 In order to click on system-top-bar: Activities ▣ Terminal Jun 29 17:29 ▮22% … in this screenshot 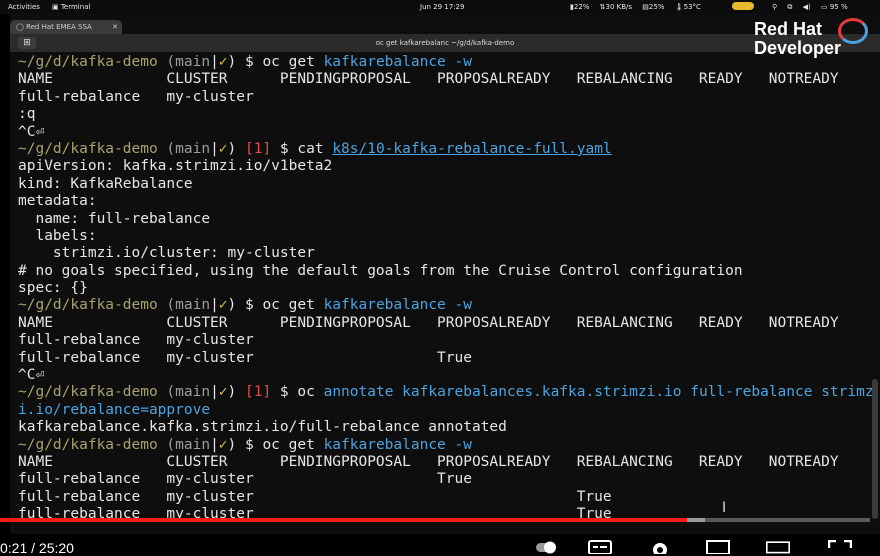, I will do `click(440, 7)`.